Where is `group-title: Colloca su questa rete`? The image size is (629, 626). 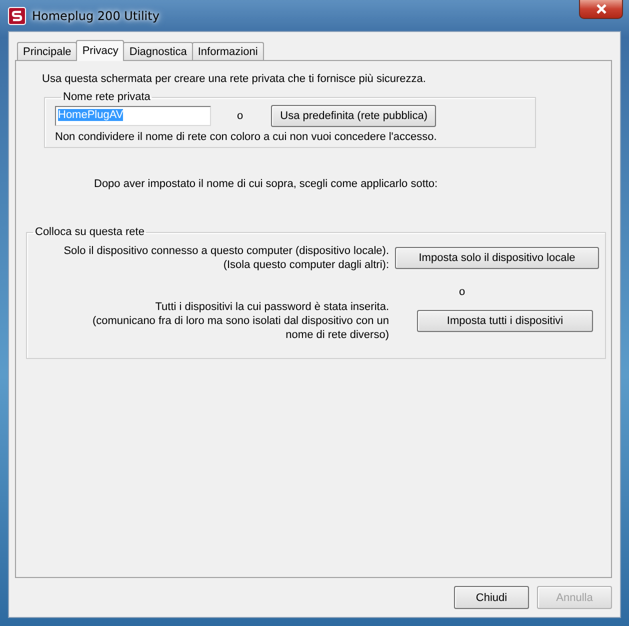
group-title: Colloca su questa rete is located at coordinates (90, 232).